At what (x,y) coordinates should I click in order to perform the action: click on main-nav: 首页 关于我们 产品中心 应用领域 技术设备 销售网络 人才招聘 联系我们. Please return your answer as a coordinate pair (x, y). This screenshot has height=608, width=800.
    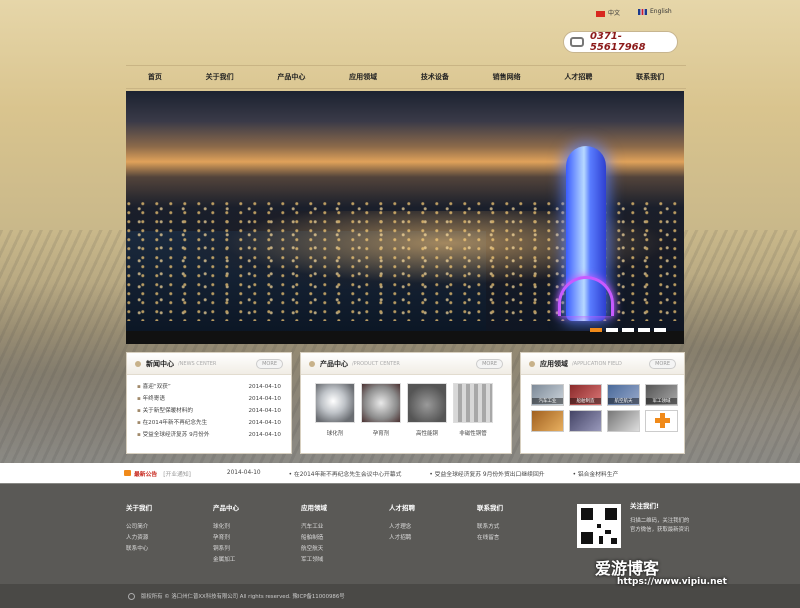
    Looking at the image, I should click on (406, 77).